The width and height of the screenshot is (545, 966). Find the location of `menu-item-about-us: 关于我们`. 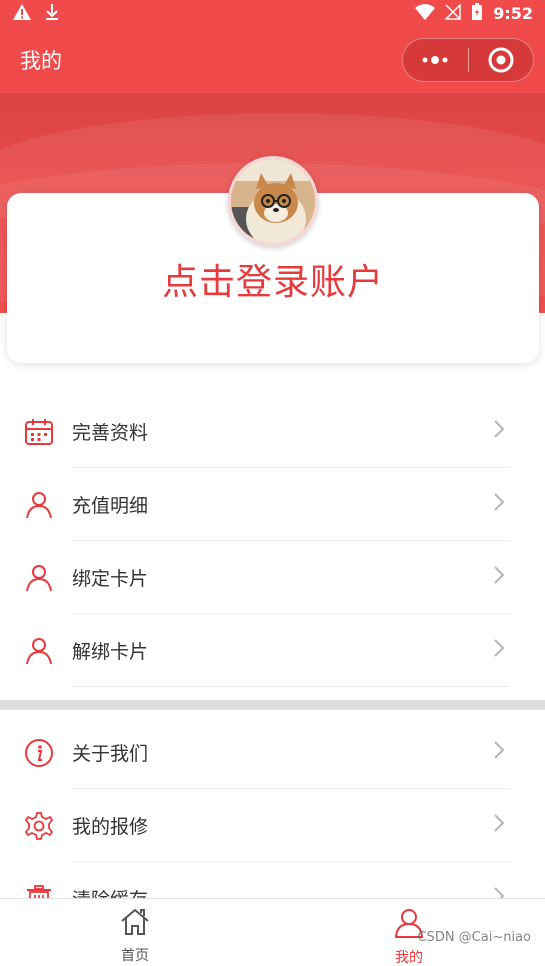

menu-item-about-us: 关于我们 is located at coordinates (272, 752).